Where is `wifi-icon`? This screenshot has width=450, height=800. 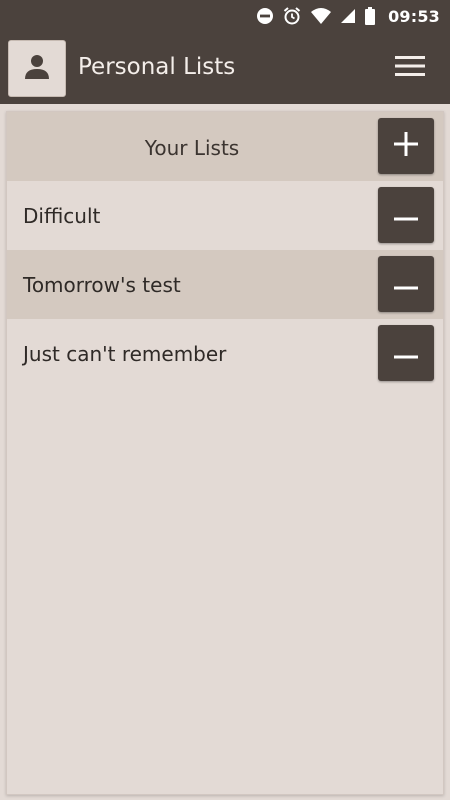
wifi-icon is located at coordinates (321, 16).